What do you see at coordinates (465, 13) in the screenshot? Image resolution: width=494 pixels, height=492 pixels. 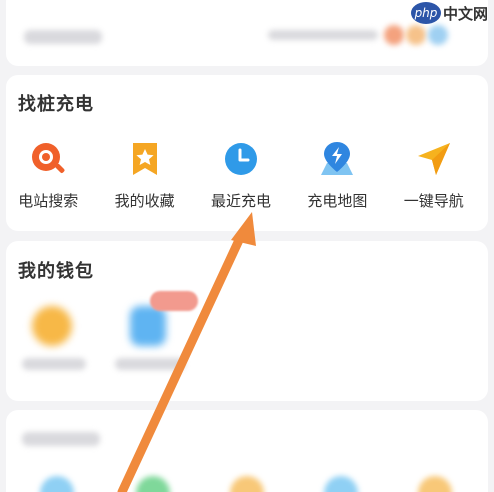 I see `watermark-text: 中文网` at bounding box center [465, 13].